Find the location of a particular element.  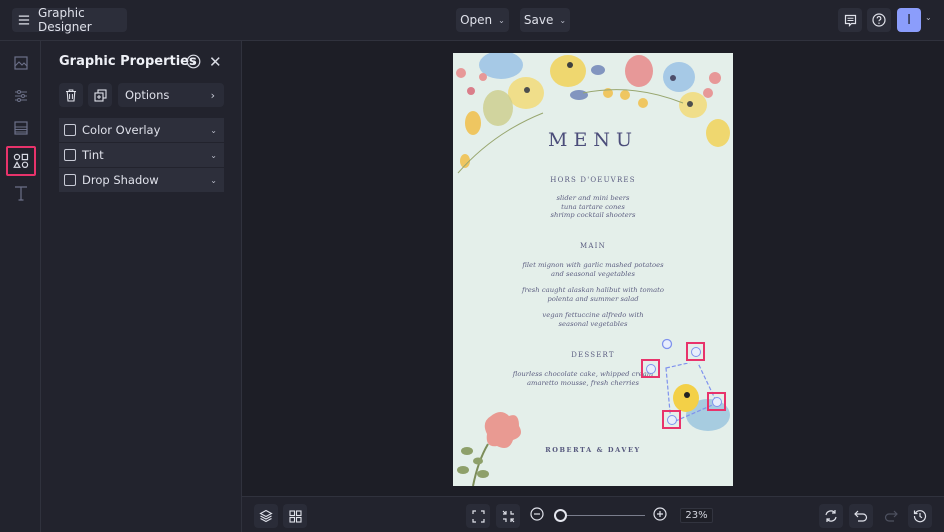

top-bar: Graphic Designer Open ⌄ Save ⌄ I ⌄ is located at coordinates (472, 20).